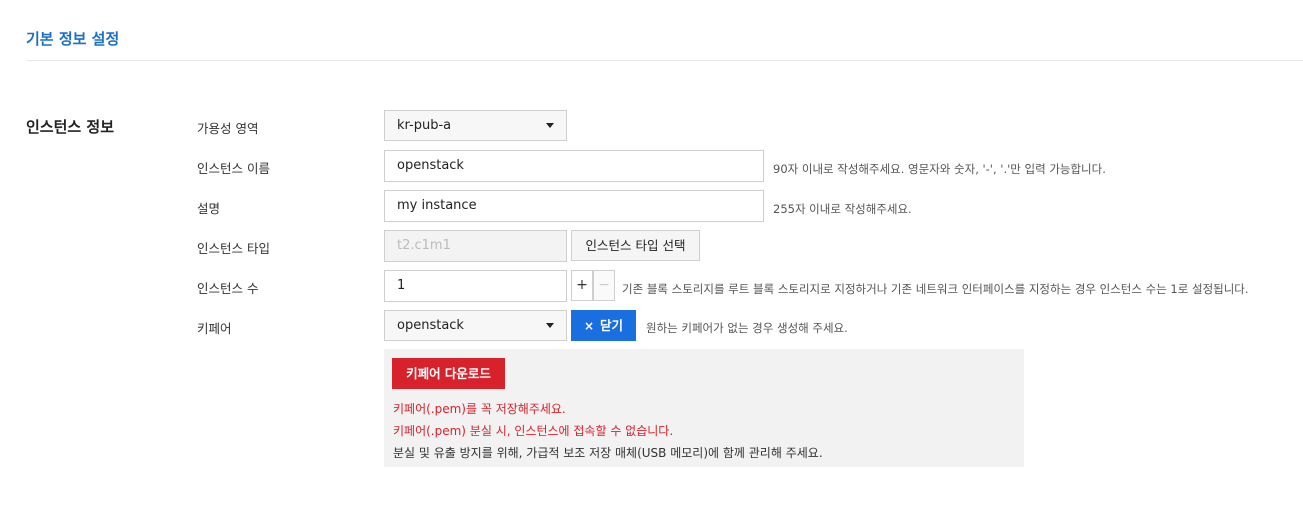  Describe the element at coordinates (214, 328) in the screenshot. I see `keypair-label: 키페어` at that location.